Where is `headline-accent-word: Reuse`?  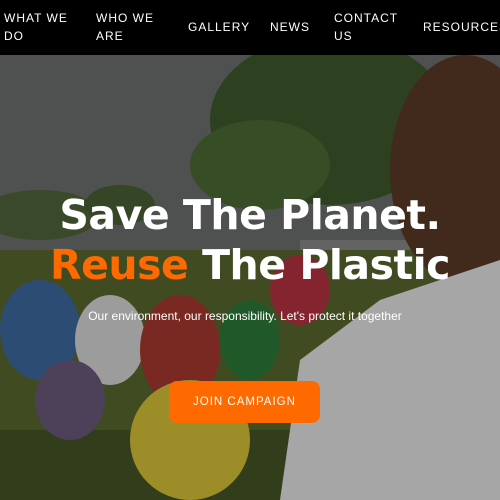 headline-accent-word: Reuse is located at coordinates (119, 265).